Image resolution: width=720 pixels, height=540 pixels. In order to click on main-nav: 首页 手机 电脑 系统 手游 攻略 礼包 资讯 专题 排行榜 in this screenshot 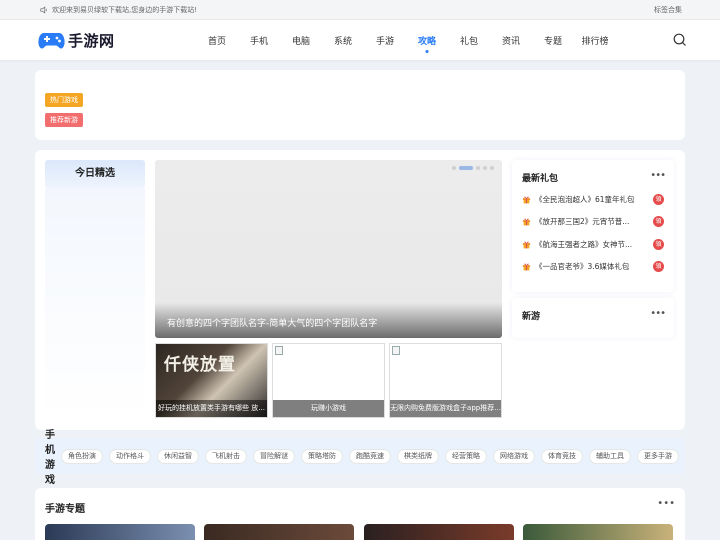, I will do `click(434, 40)`.